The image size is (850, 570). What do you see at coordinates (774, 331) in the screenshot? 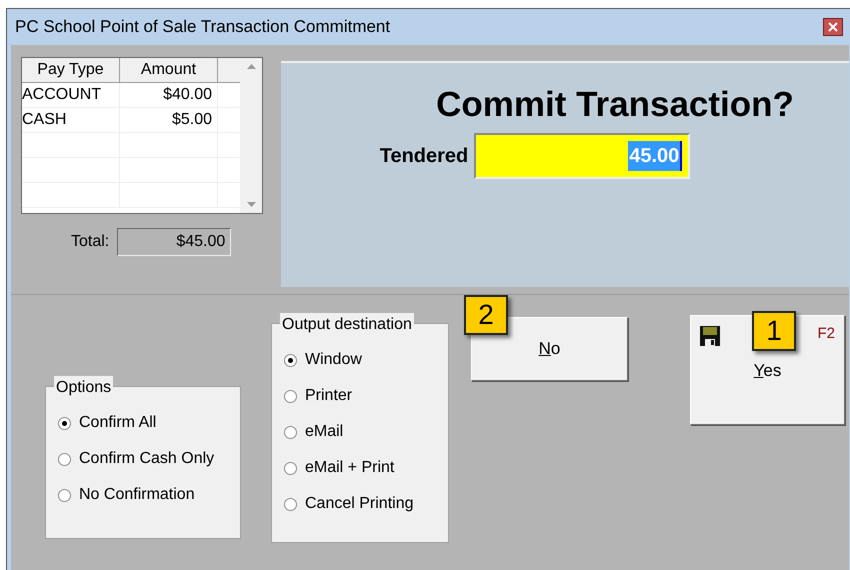
I see `callout-number-badge: 1` at bounding box center [774, 331].